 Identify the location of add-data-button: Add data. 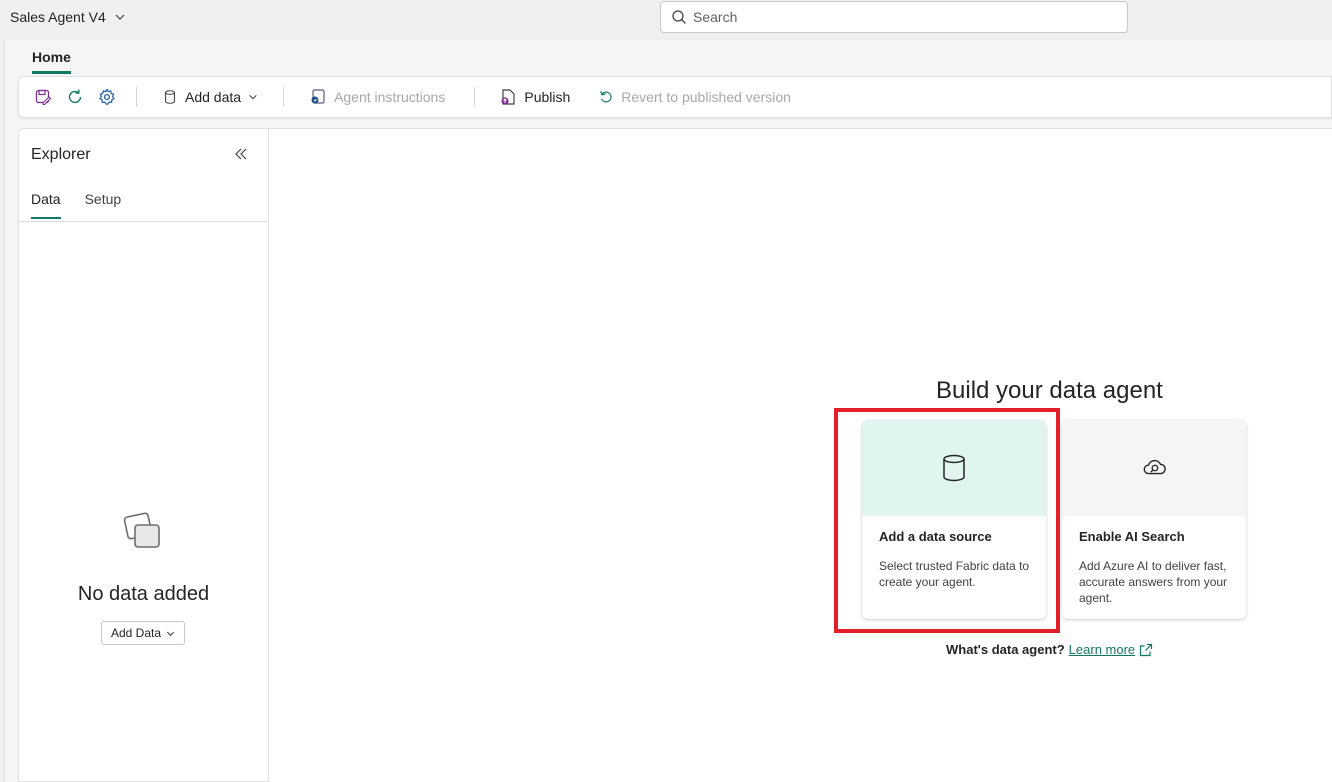
(210, 97).